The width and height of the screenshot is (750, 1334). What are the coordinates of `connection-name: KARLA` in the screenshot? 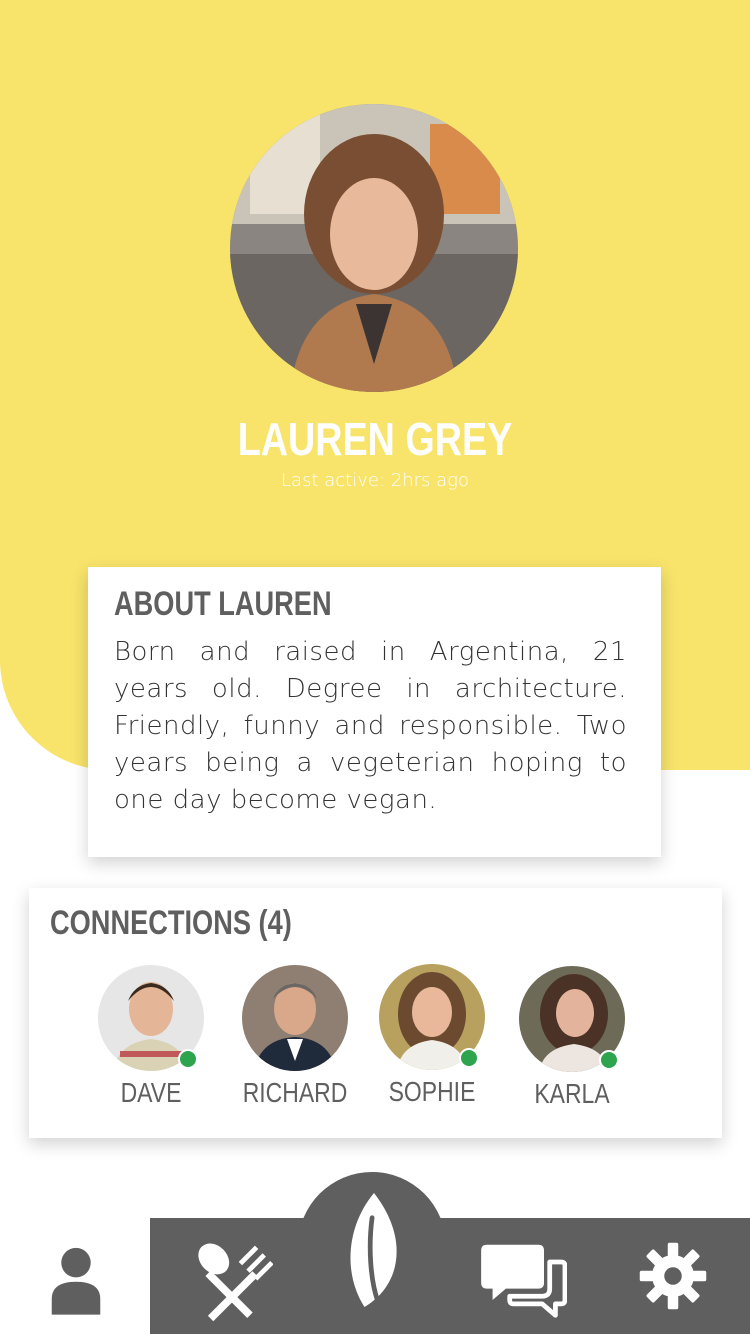 It's located at (572, 1093).